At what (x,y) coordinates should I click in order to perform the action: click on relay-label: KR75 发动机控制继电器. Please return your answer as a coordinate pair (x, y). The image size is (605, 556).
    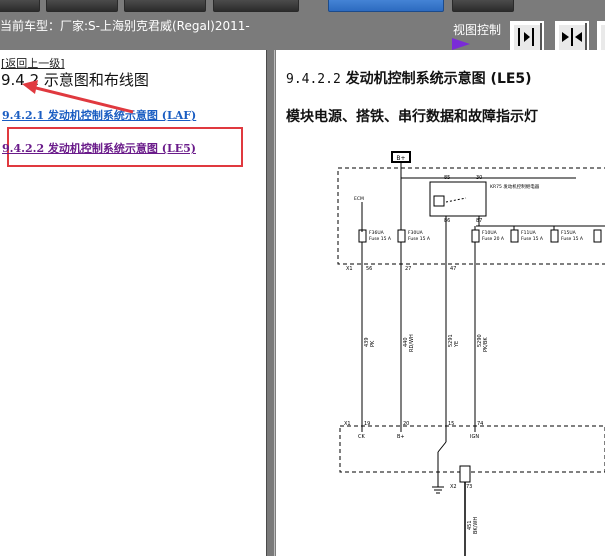
    Looking at the image, I should click on (515, 186).